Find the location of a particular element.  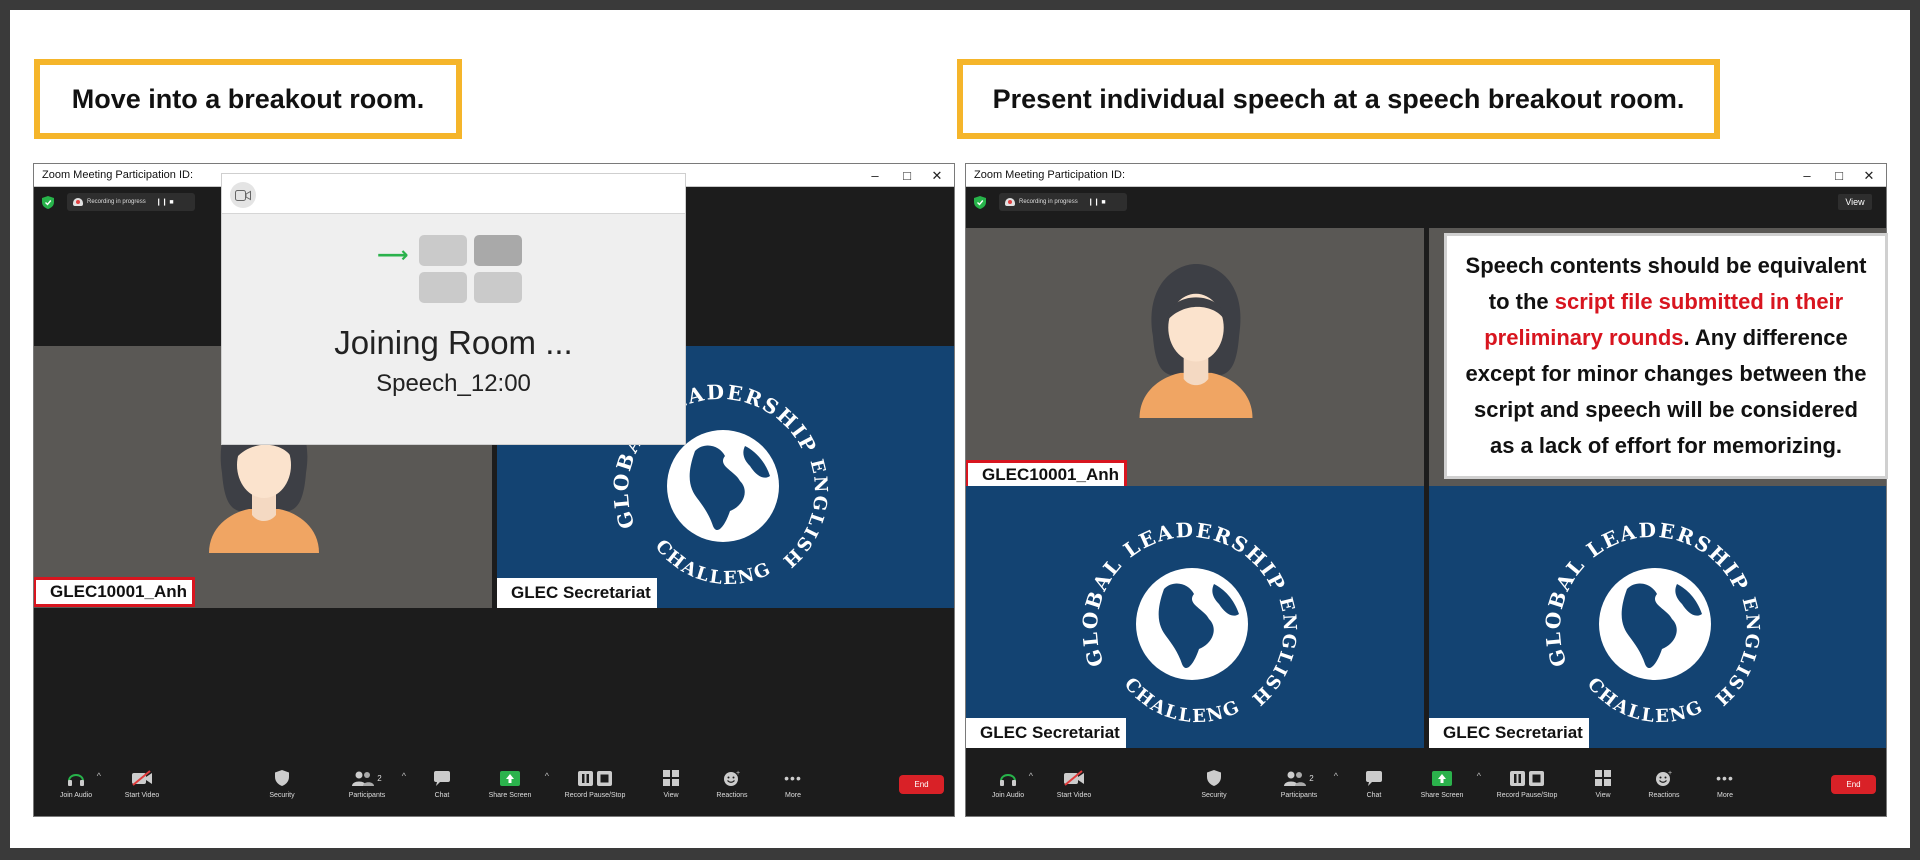

arrow-right-icon: ⟶ is located at coordinates (393, 254).